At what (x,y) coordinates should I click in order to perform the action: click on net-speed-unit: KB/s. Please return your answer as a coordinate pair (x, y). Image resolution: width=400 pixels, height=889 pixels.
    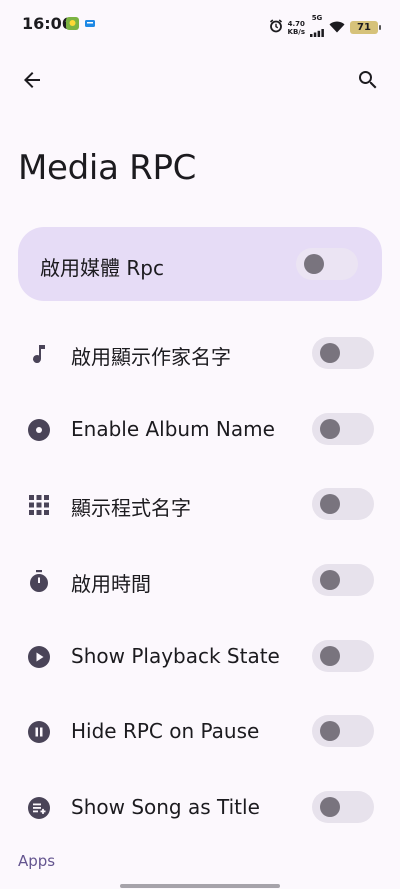
    Looking at the image, I should click on (296, 31).